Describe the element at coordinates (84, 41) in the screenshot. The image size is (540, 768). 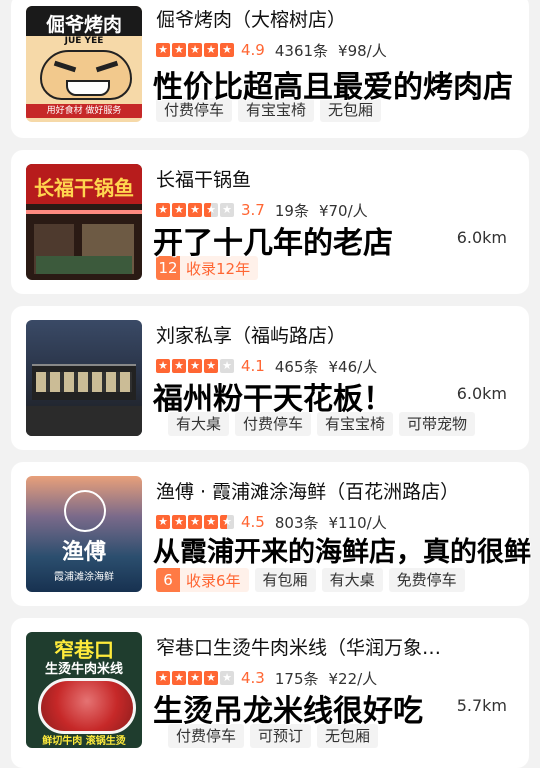
I see `logo-subtitle: JUE YEE` at that location.